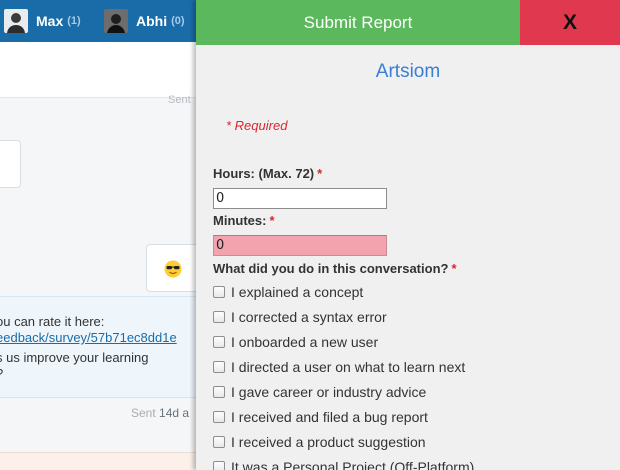 This screenshot has height=470, width=620. I want to click on option-label: I received and filed a bug report, so click(329, 417).